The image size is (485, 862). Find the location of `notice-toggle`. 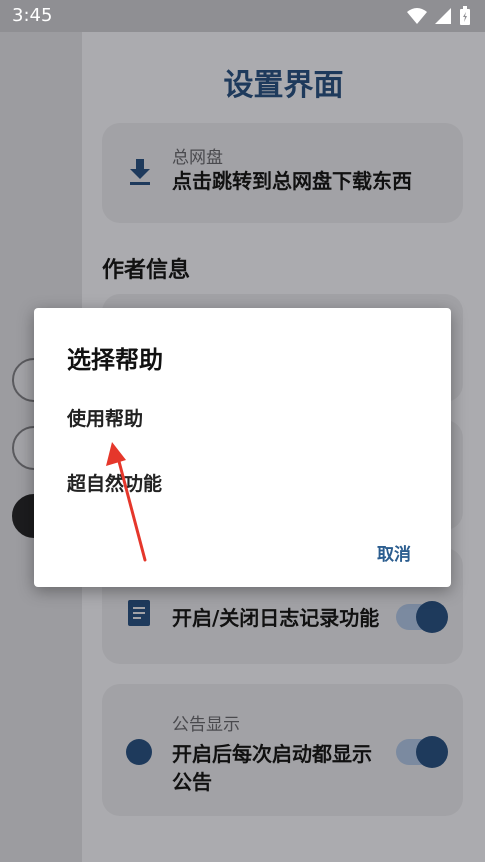

notice-toggle is located at coordinates (422, 752).